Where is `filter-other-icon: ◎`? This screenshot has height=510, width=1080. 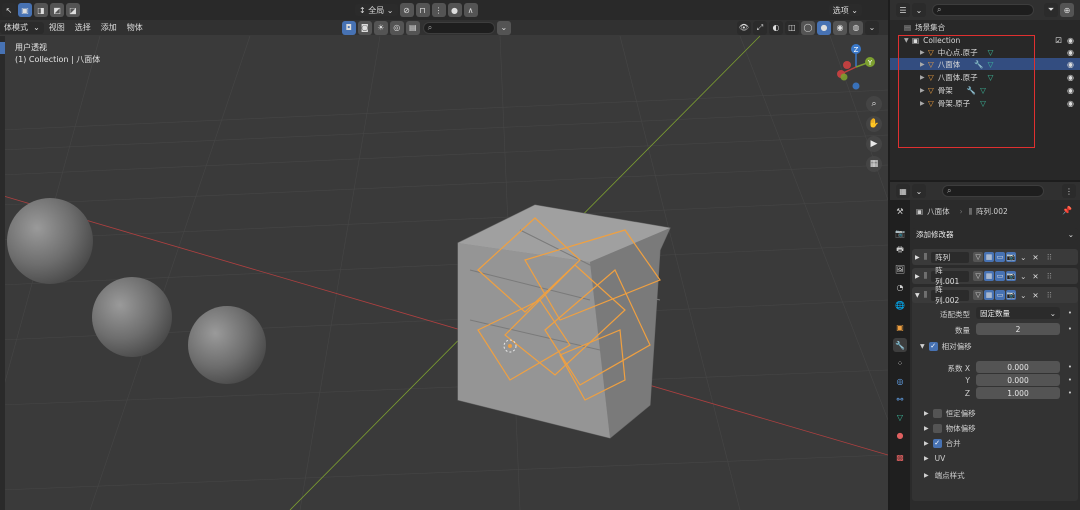
filter-other-icon: ◎ is located at coordinates (396, 27).